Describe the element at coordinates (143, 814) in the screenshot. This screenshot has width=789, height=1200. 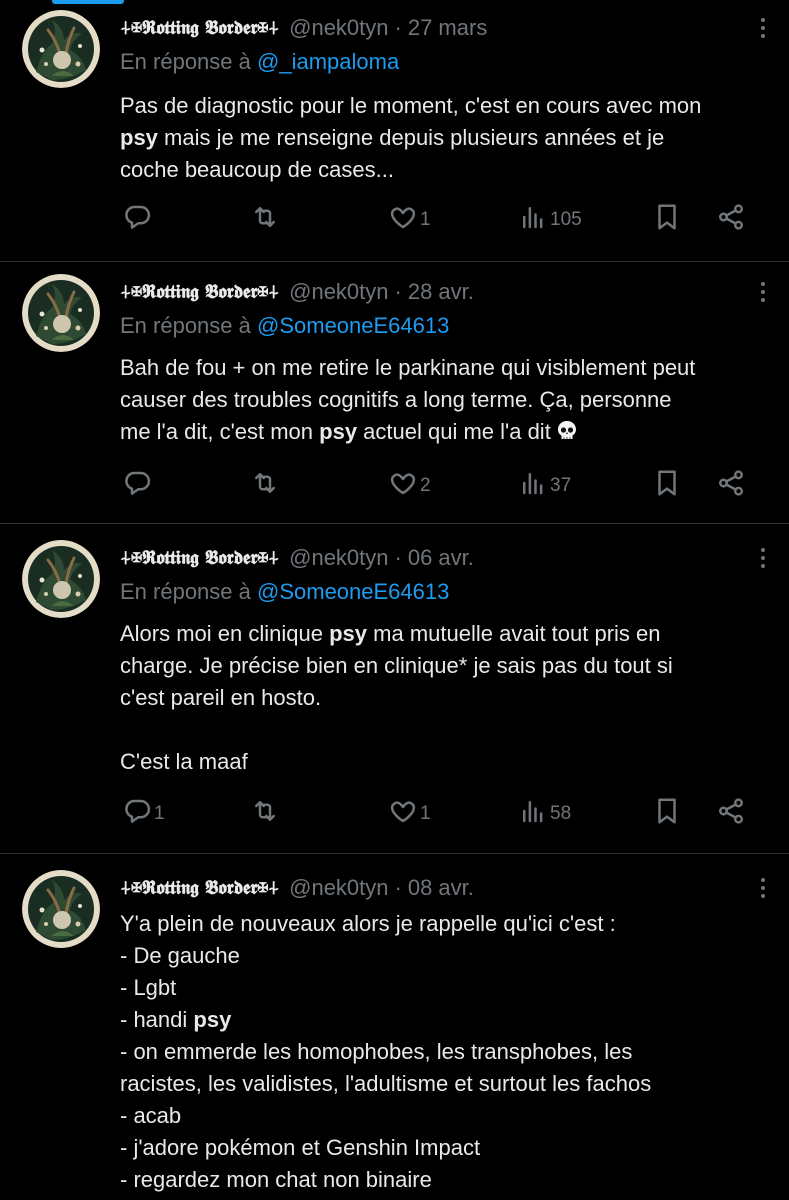
I see `reply-button: 1` at that location.